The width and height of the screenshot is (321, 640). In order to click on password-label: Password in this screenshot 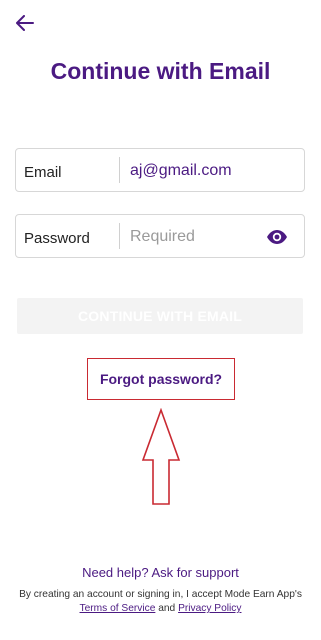, I will do `click(57, 238)`.